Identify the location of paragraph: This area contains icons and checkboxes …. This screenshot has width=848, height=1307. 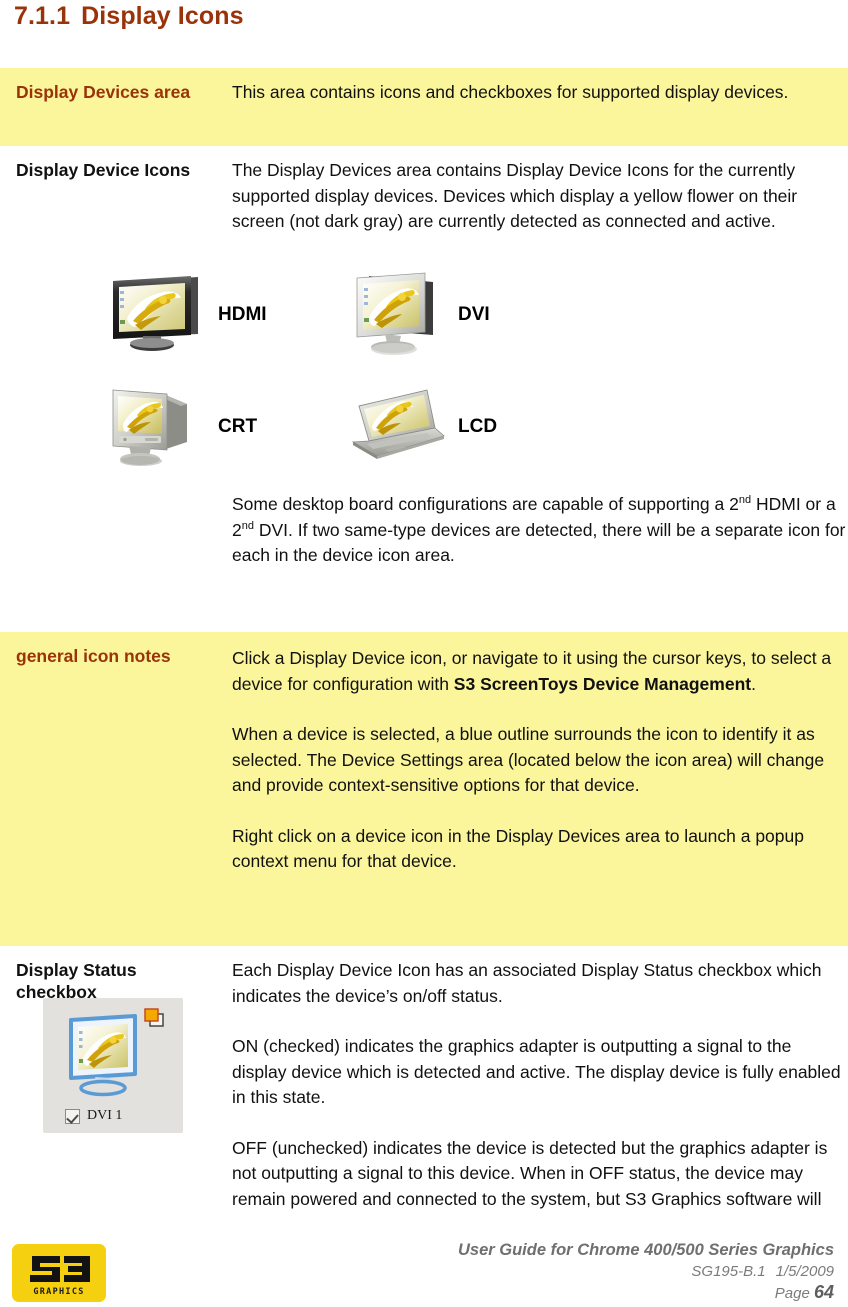
(510, 92).